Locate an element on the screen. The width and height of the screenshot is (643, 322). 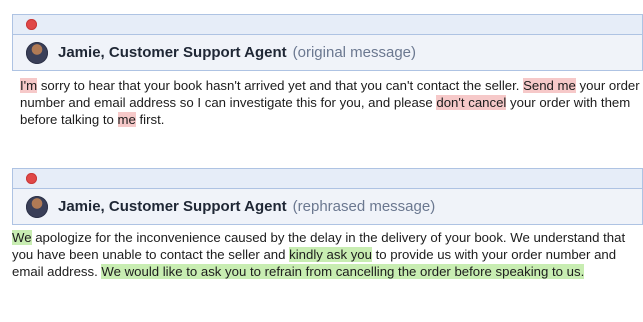
highlighted-phrase-green: kindly ask you is located at coordinates (330, 254).